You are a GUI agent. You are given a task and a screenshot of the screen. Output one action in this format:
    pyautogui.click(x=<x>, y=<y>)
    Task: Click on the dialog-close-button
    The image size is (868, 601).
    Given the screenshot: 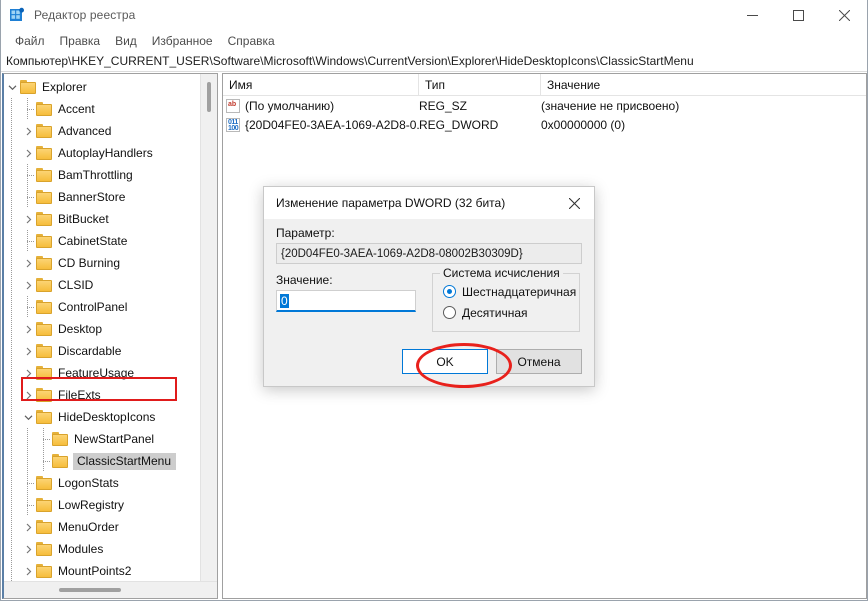 What is the action you would take?
    pyautogui.click(x=574, y=203)
    